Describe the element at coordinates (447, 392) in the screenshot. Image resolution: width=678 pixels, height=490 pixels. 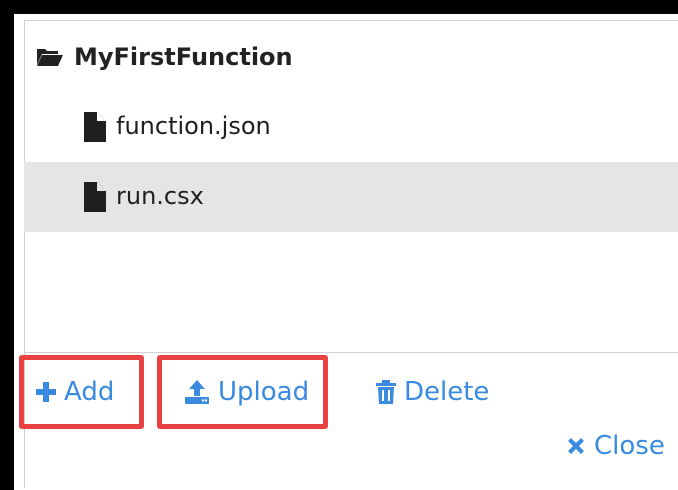
I see `delete-label: Delete` at that location.